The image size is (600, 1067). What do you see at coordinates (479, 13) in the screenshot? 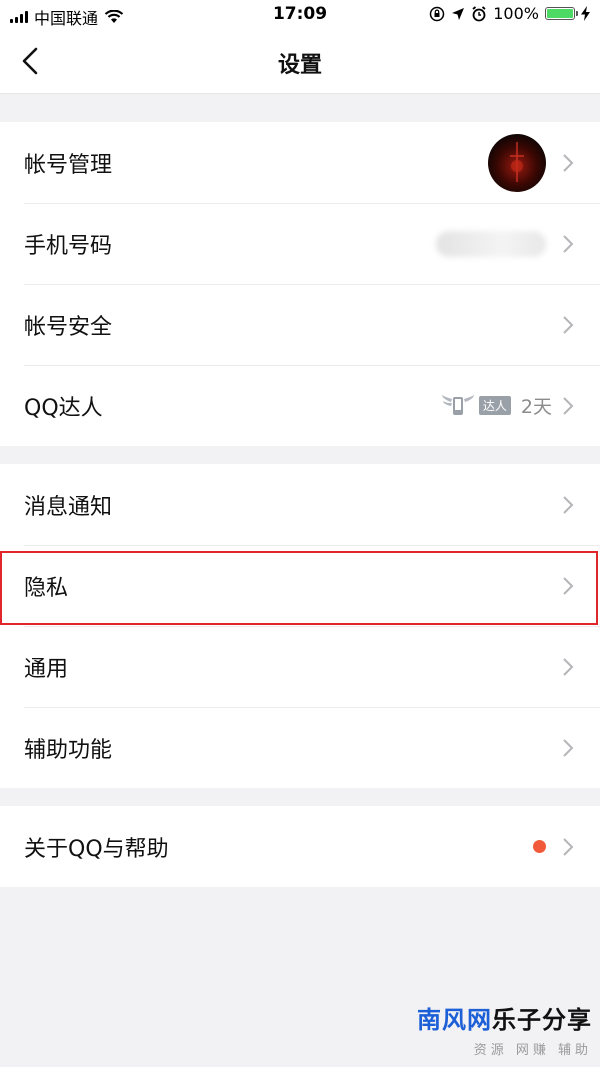
I see `alarm-icon` at bounding box center [479, 13].